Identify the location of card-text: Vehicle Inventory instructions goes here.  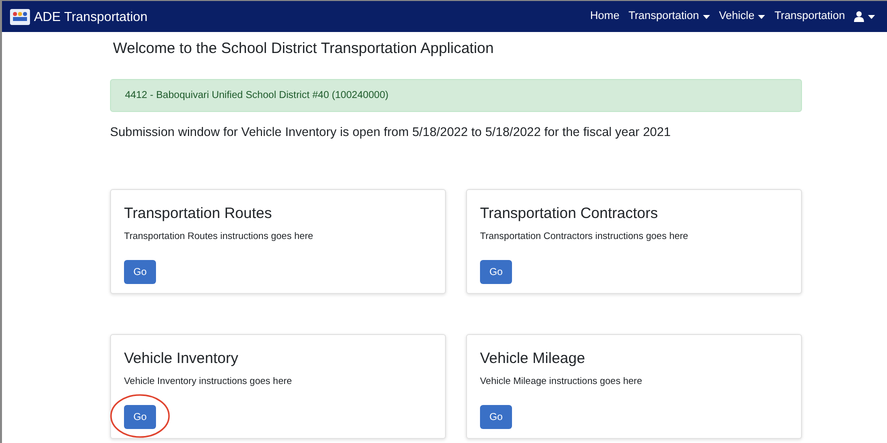
(208, 382).